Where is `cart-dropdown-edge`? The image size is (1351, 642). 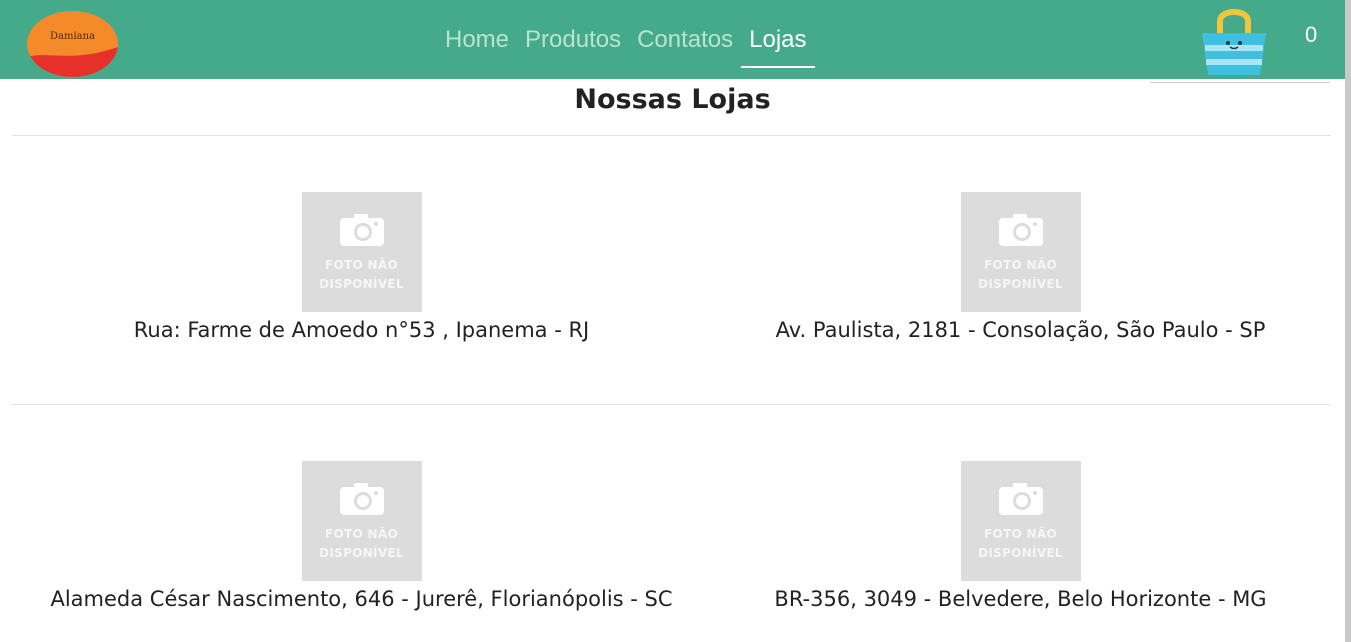 cart-dropdown-edge is located at coordinates (1240, 82).